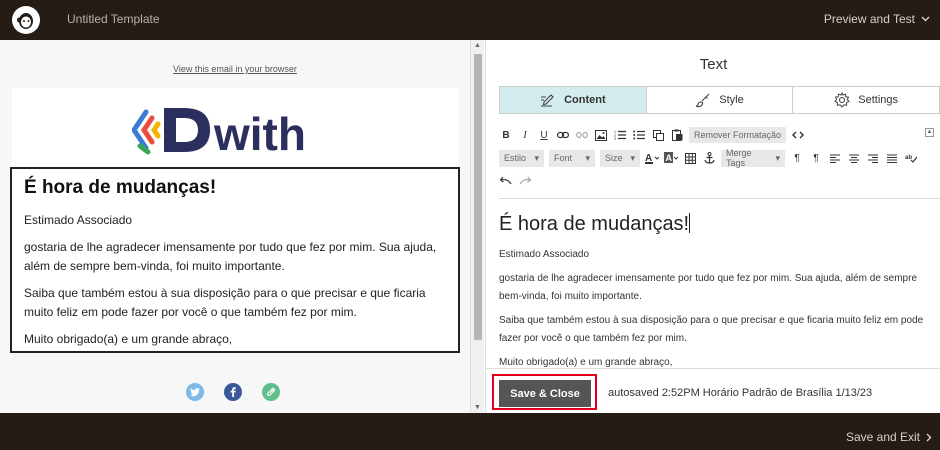  Describe the element at coordinates (816, 158) in the screenshot. I see `paragraph-rtl-icon: ¶` at that location.